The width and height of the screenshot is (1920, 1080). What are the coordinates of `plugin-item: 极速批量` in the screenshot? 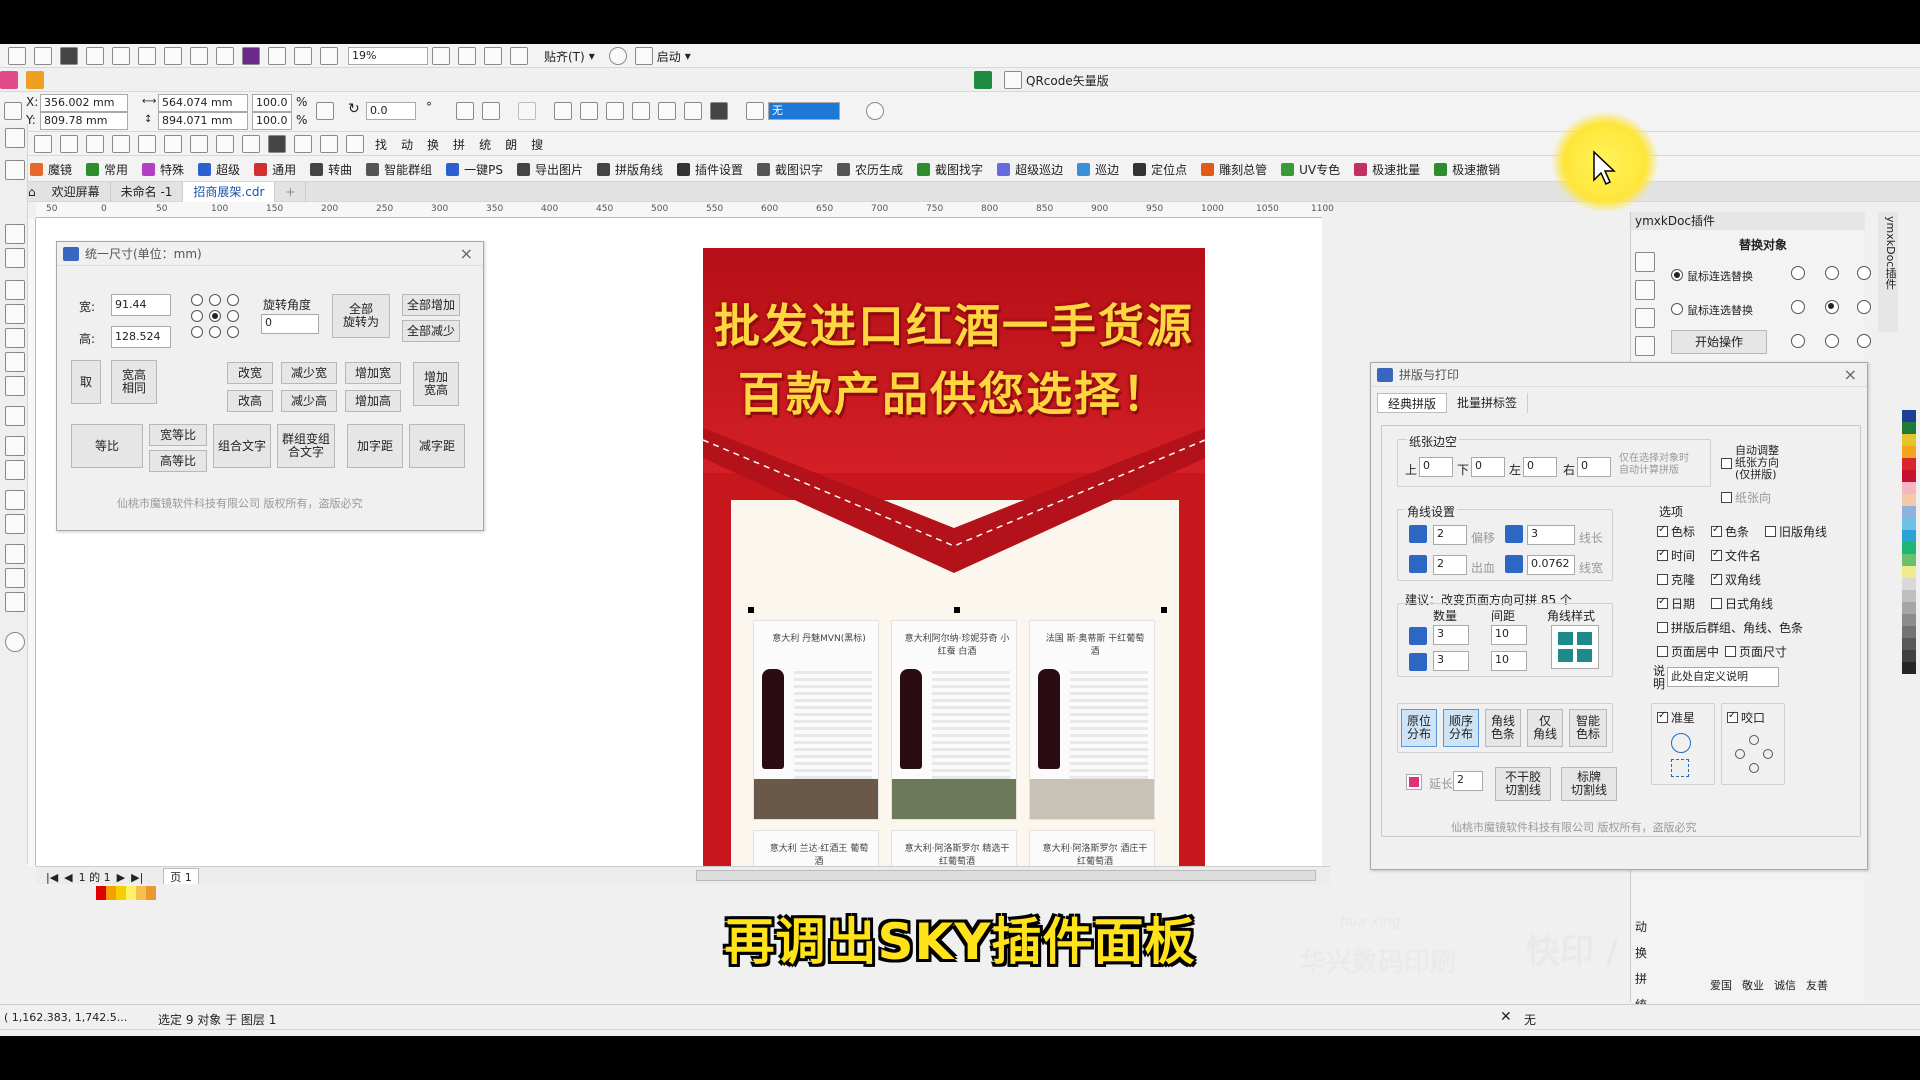 It's located at (1387, 169).